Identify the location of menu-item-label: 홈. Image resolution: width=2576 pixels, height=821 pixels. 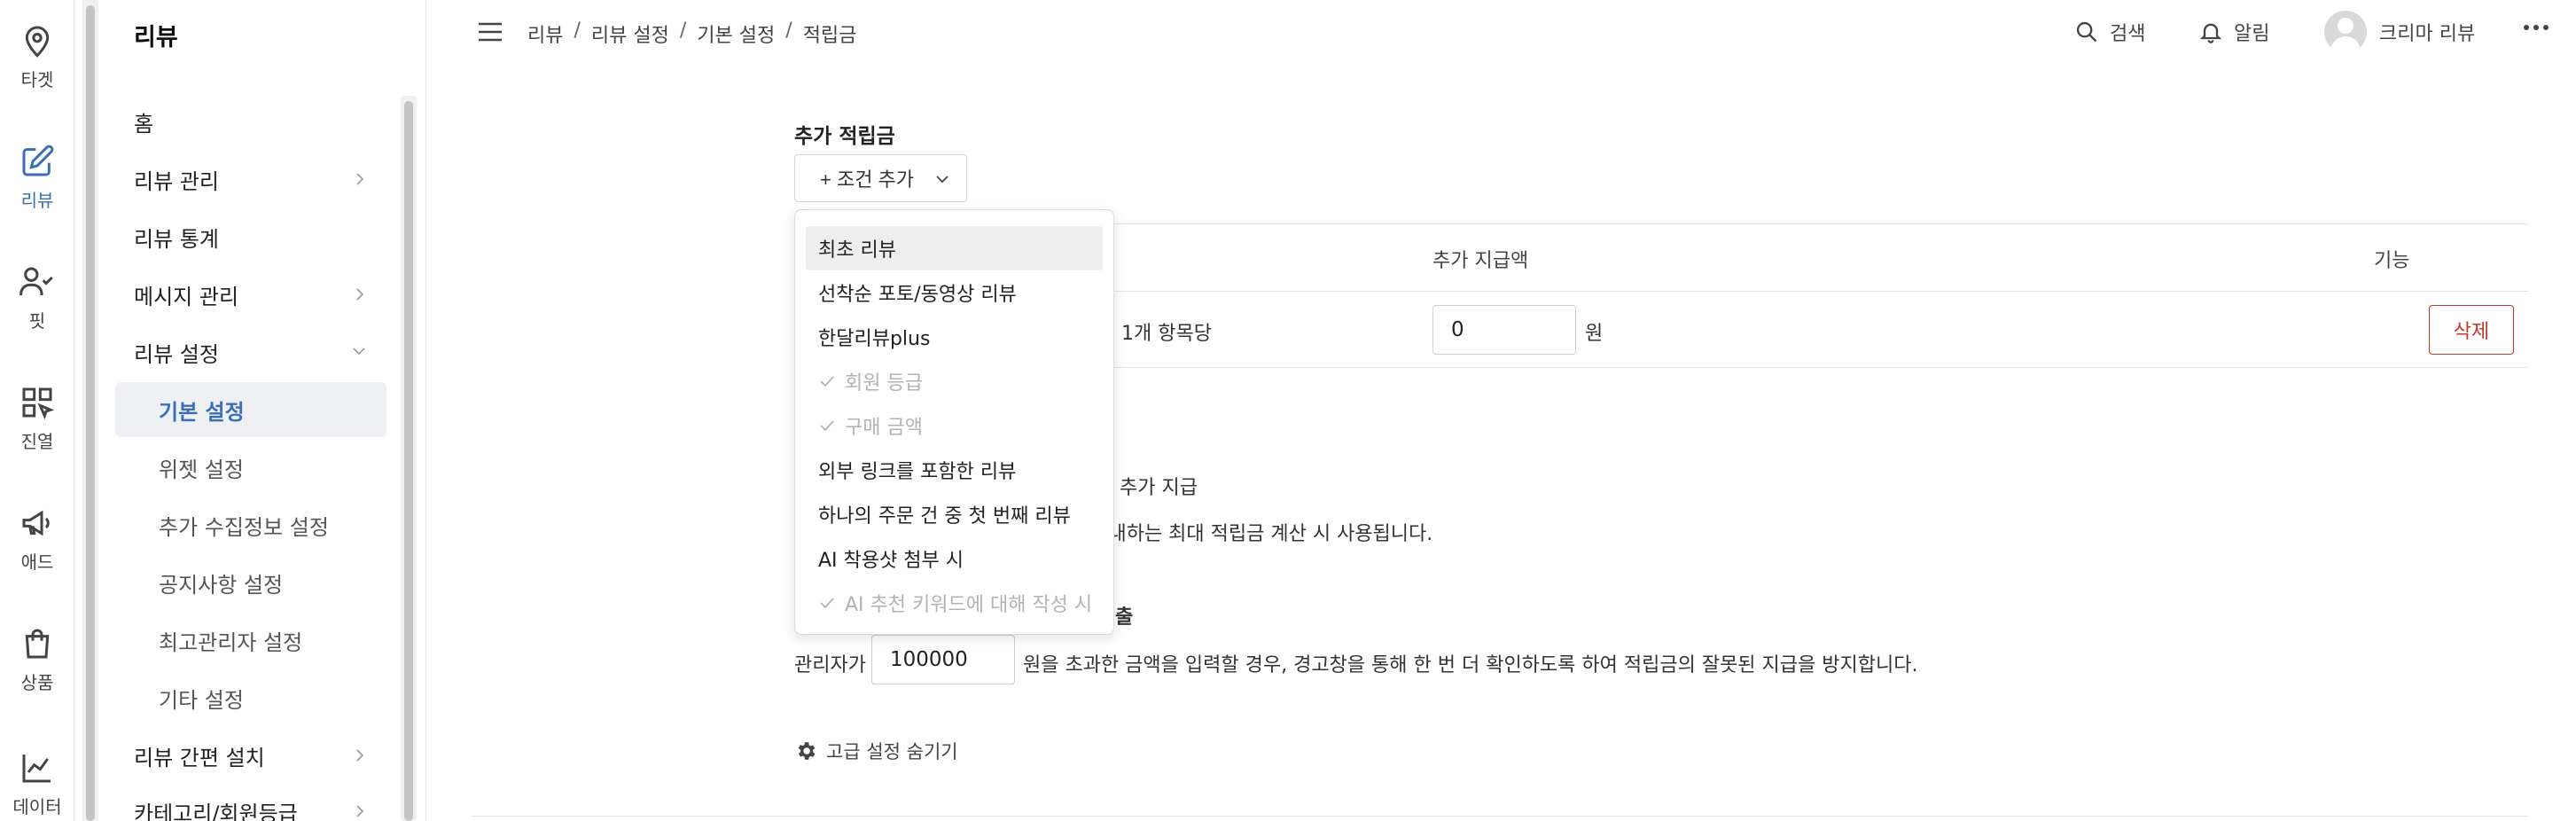
(144, 124).